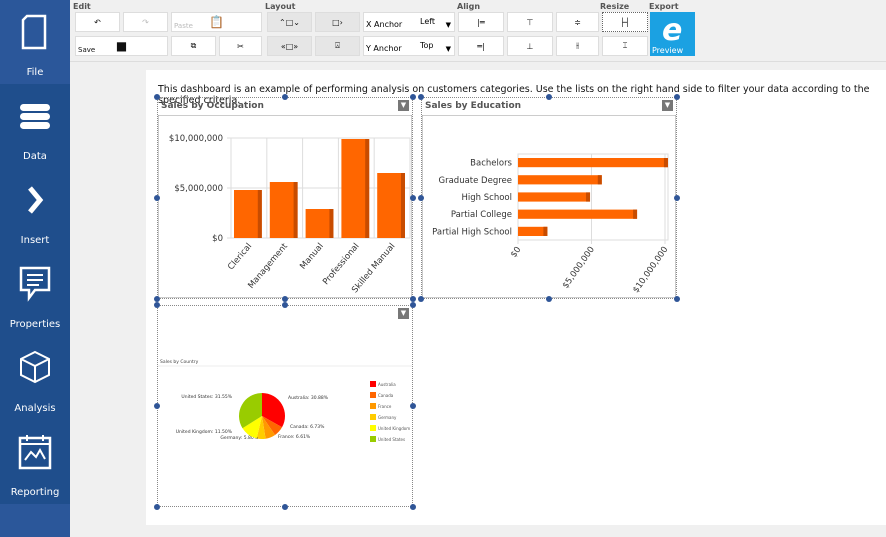 The image size is (886, 537). Describe the element at coordinates (337, 46) in the screenshot. I see `anchor-bottom-button: ⍓` at that location.